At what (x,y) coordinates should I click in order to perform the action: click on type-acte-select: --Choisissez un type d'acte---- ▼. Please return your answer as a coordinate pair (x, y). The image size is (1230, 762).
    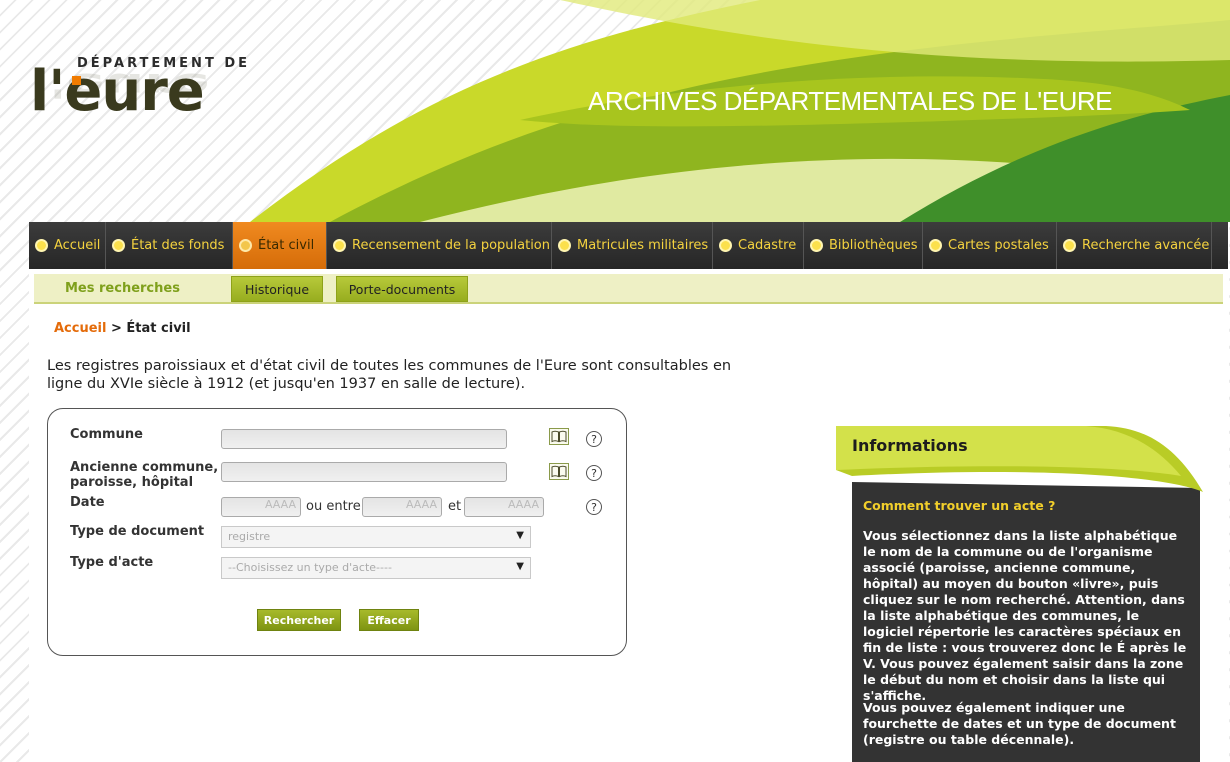
    Looking at the image, I should click on (376, 568).